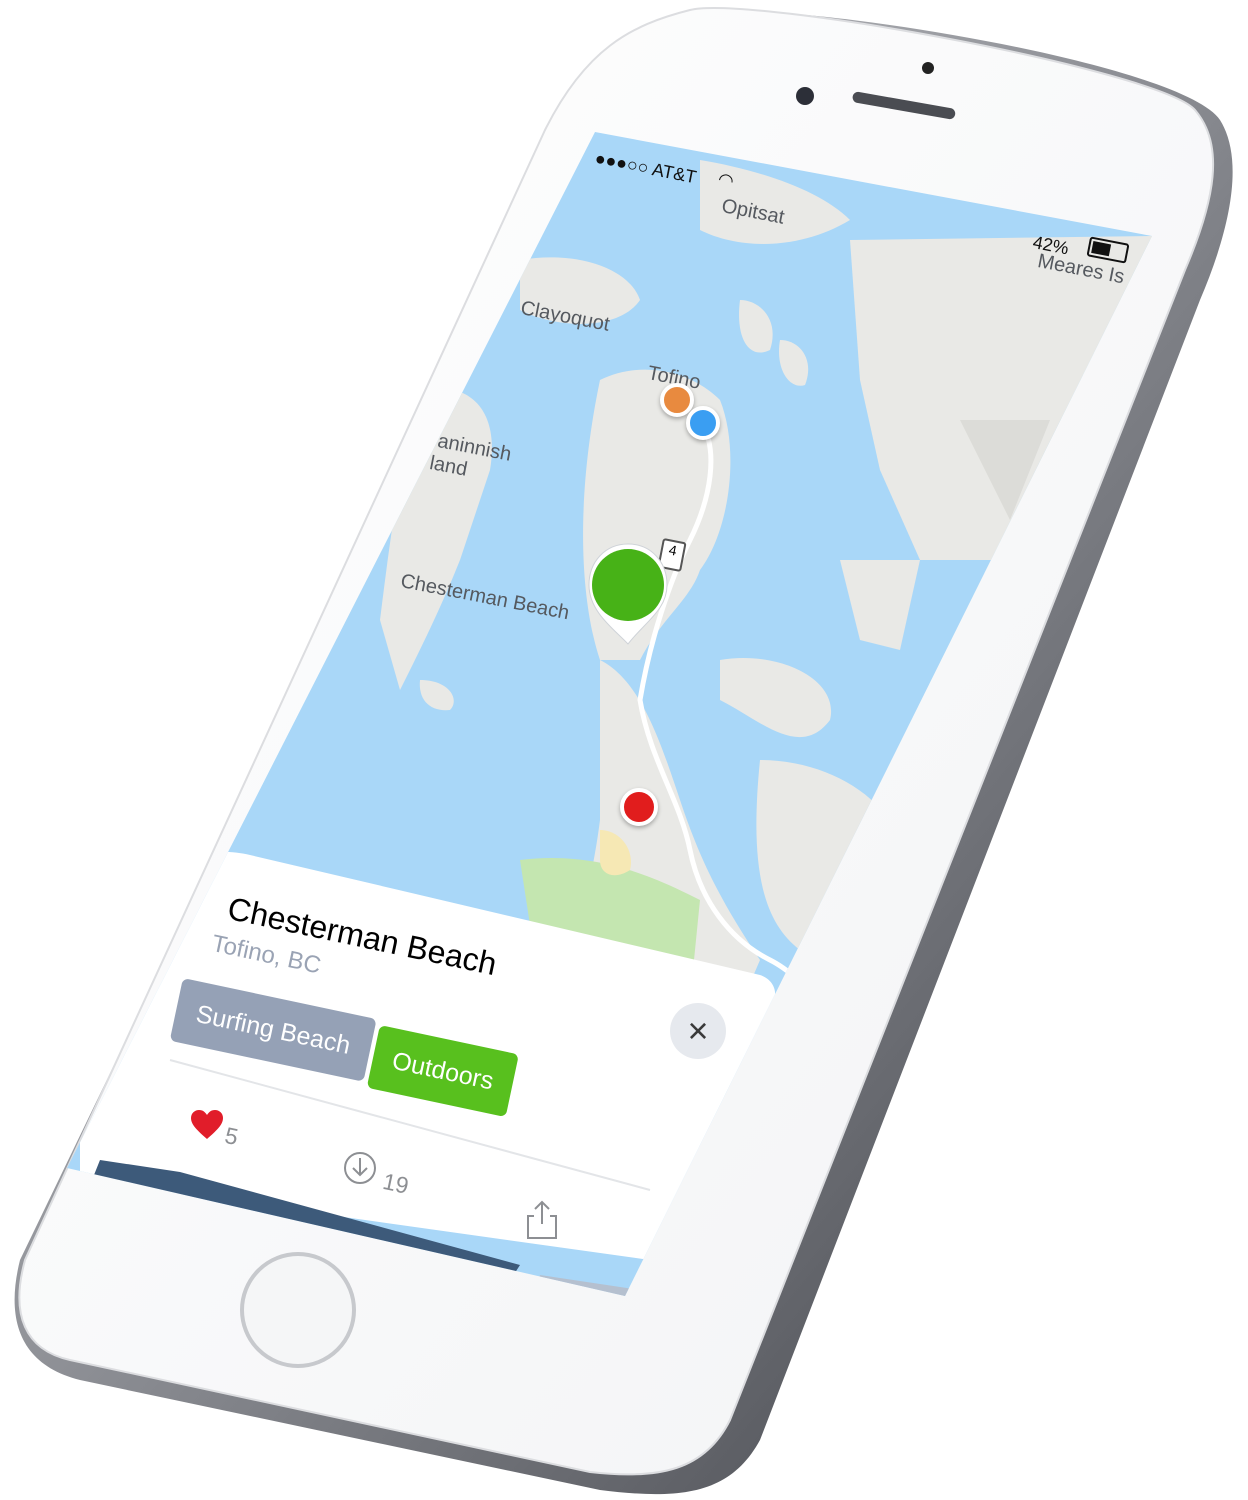 The width and height of the screenshot is (1248, 1500). I want to click on download-button, so click(360, 1170).